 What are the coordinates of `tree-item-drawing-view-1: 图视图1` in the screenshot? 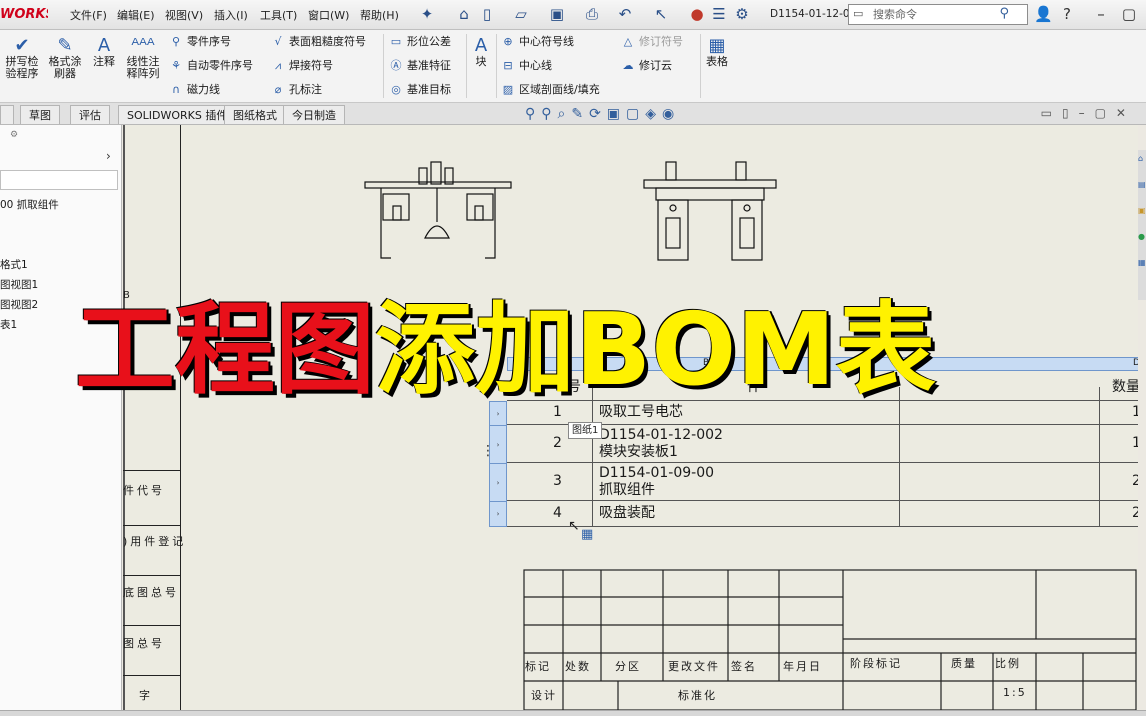 It's located at (19, 284).